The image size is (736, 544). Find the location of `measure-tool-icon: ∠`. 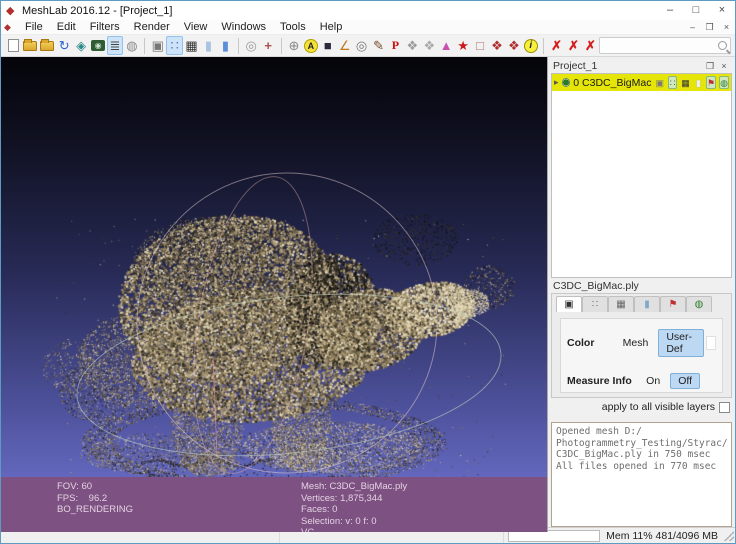

measure-tool-icon: ∠ is located at coordinates (344, 45).